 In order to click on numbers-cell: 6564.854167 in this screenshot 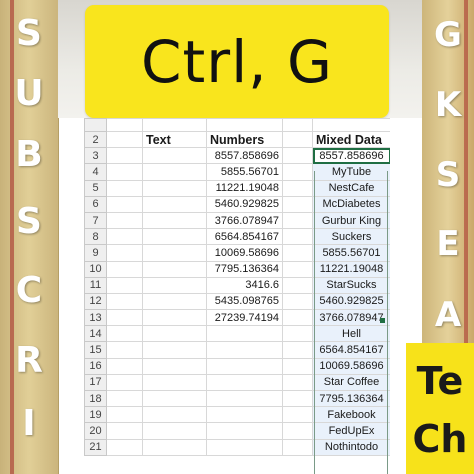, I will do `click(244, 237)`.